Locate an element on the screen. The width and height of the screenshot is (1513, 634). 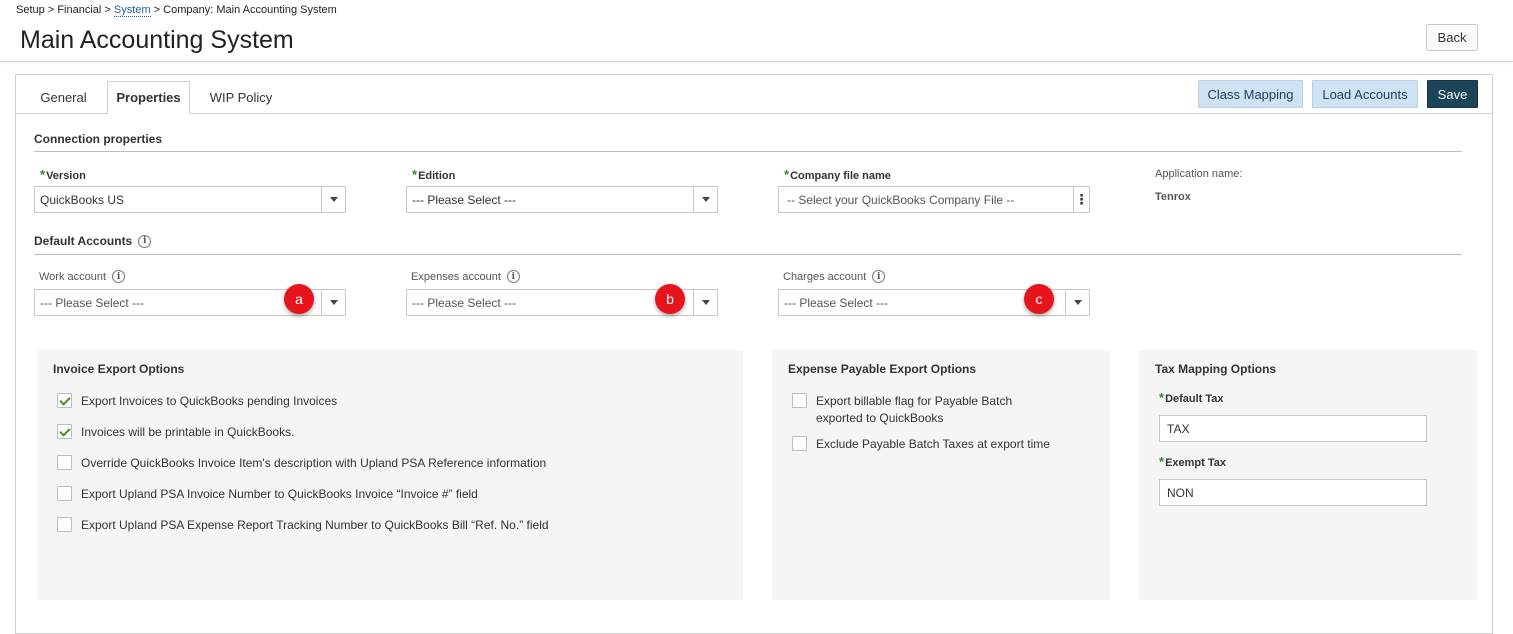
default-tax-label-text: Default Tax is located at coordinates (1194, 399).